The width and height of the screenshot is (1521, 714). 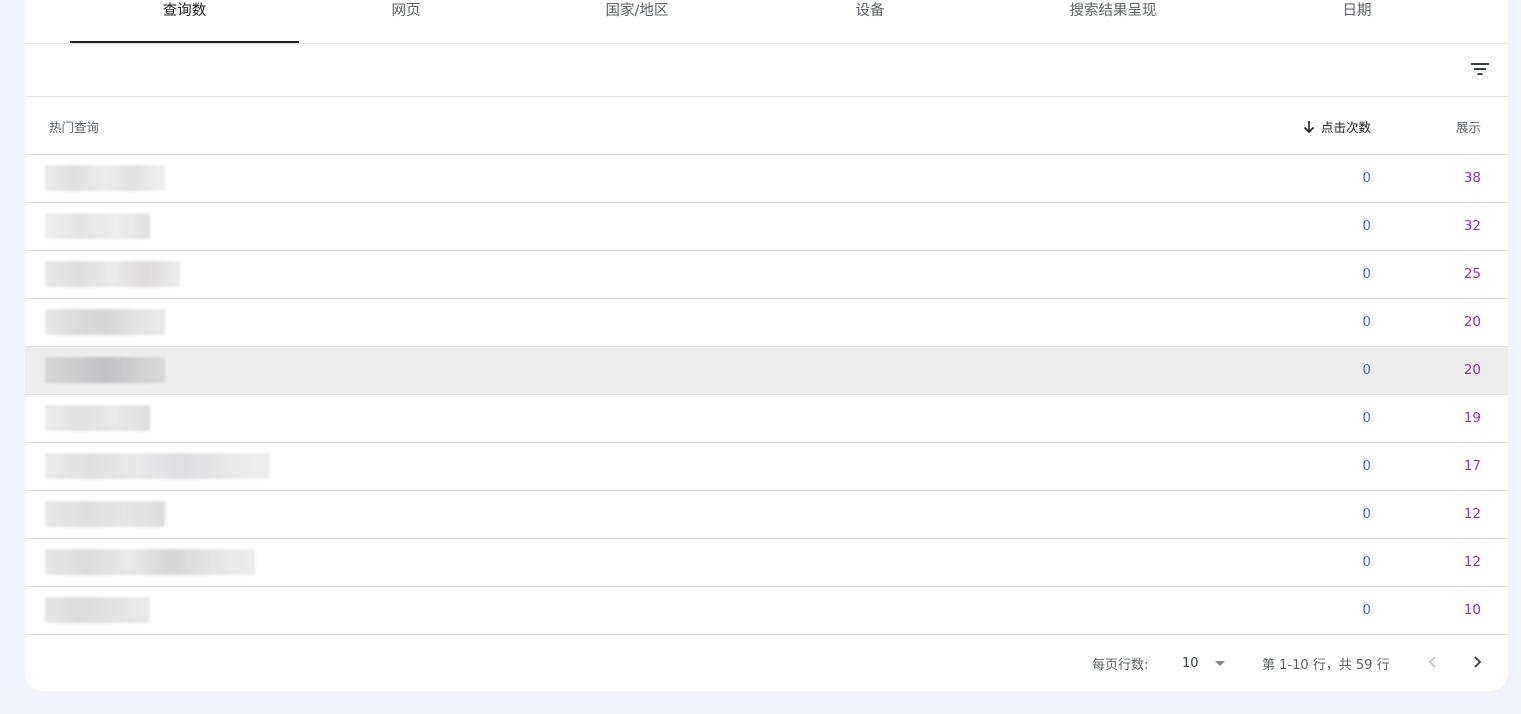 What do you see at coordinates (1472, 610) in the screenshot?
I see `impressions-value: 10` at bounding box center [1472, 610].